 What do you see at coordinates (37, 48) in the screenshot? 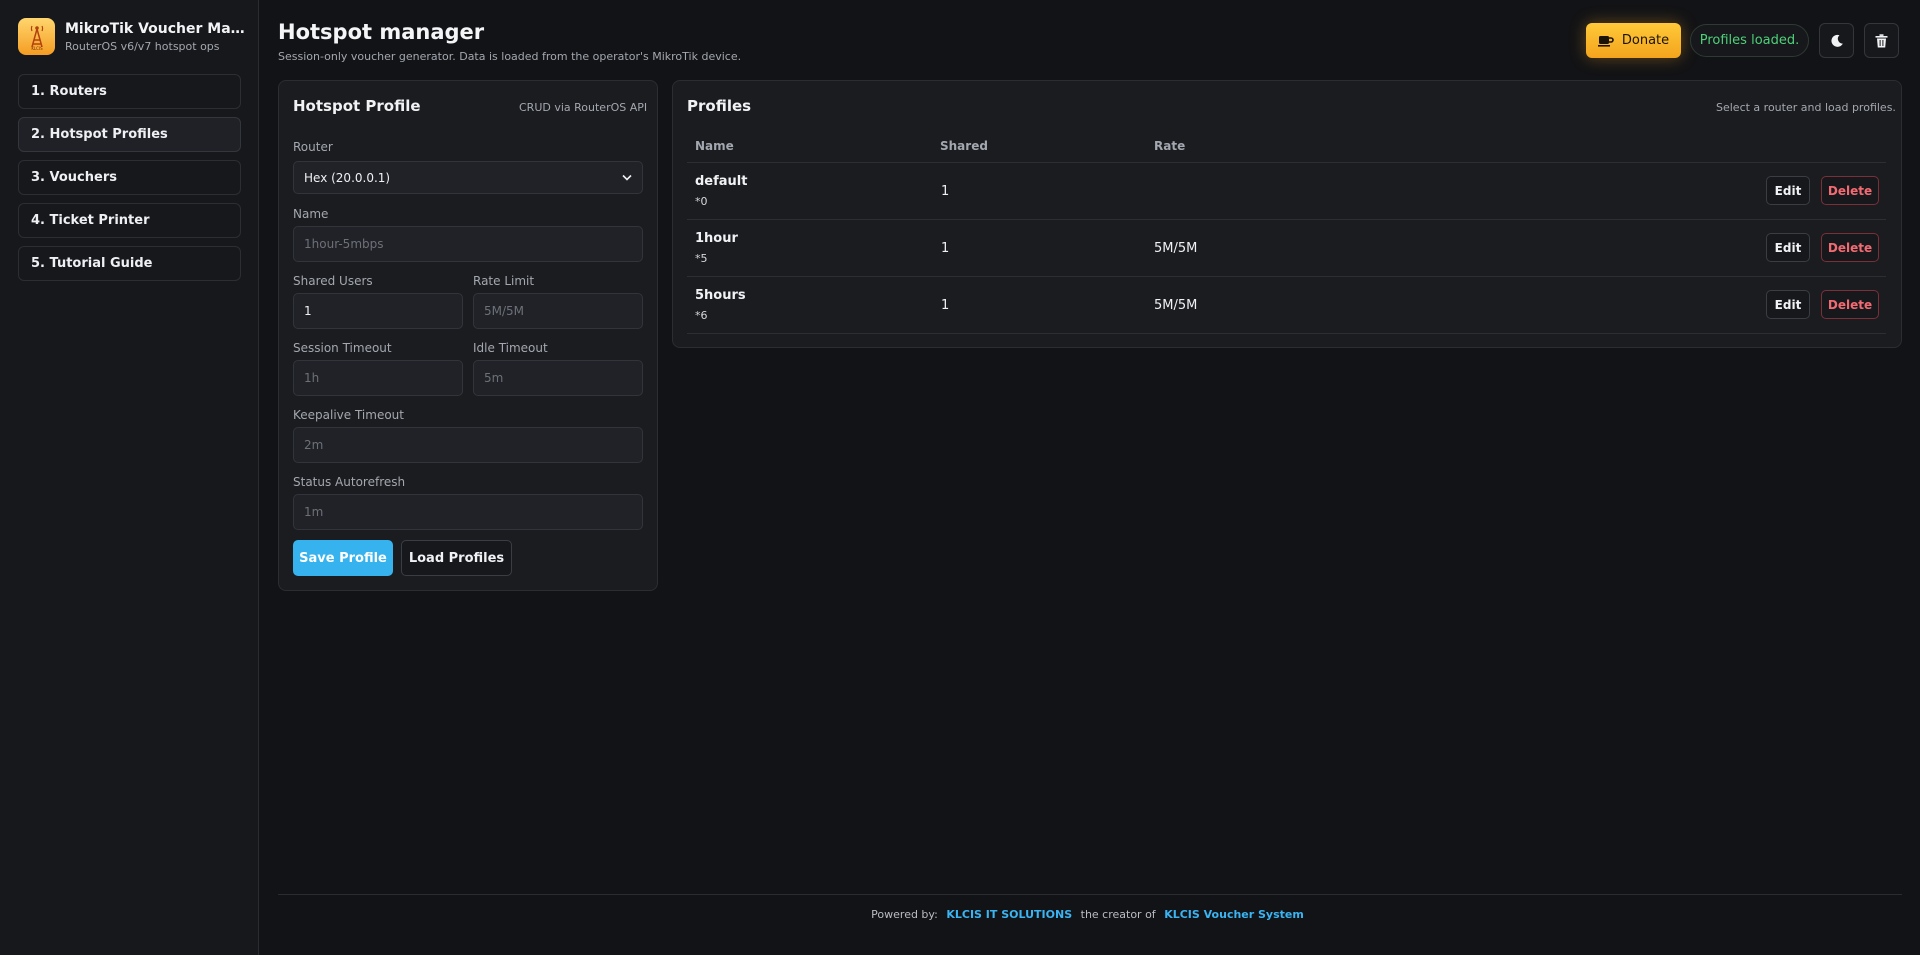
I see `svg-text: KLCIS` at bounding box center [37, 48].